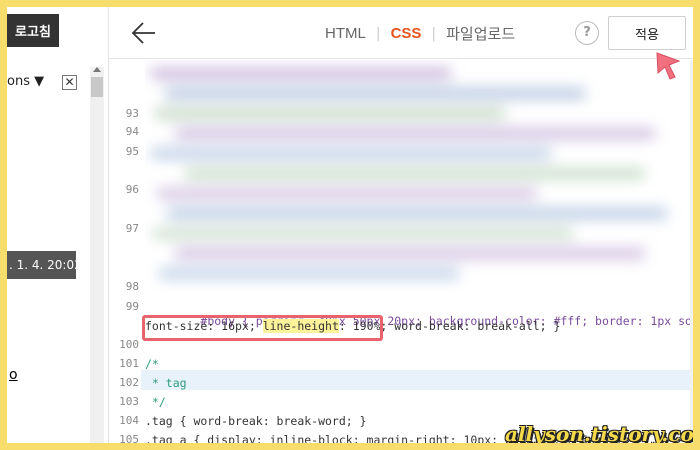 The image size is (700, 450). I want to click on line-number: 93, so click(132, 113).